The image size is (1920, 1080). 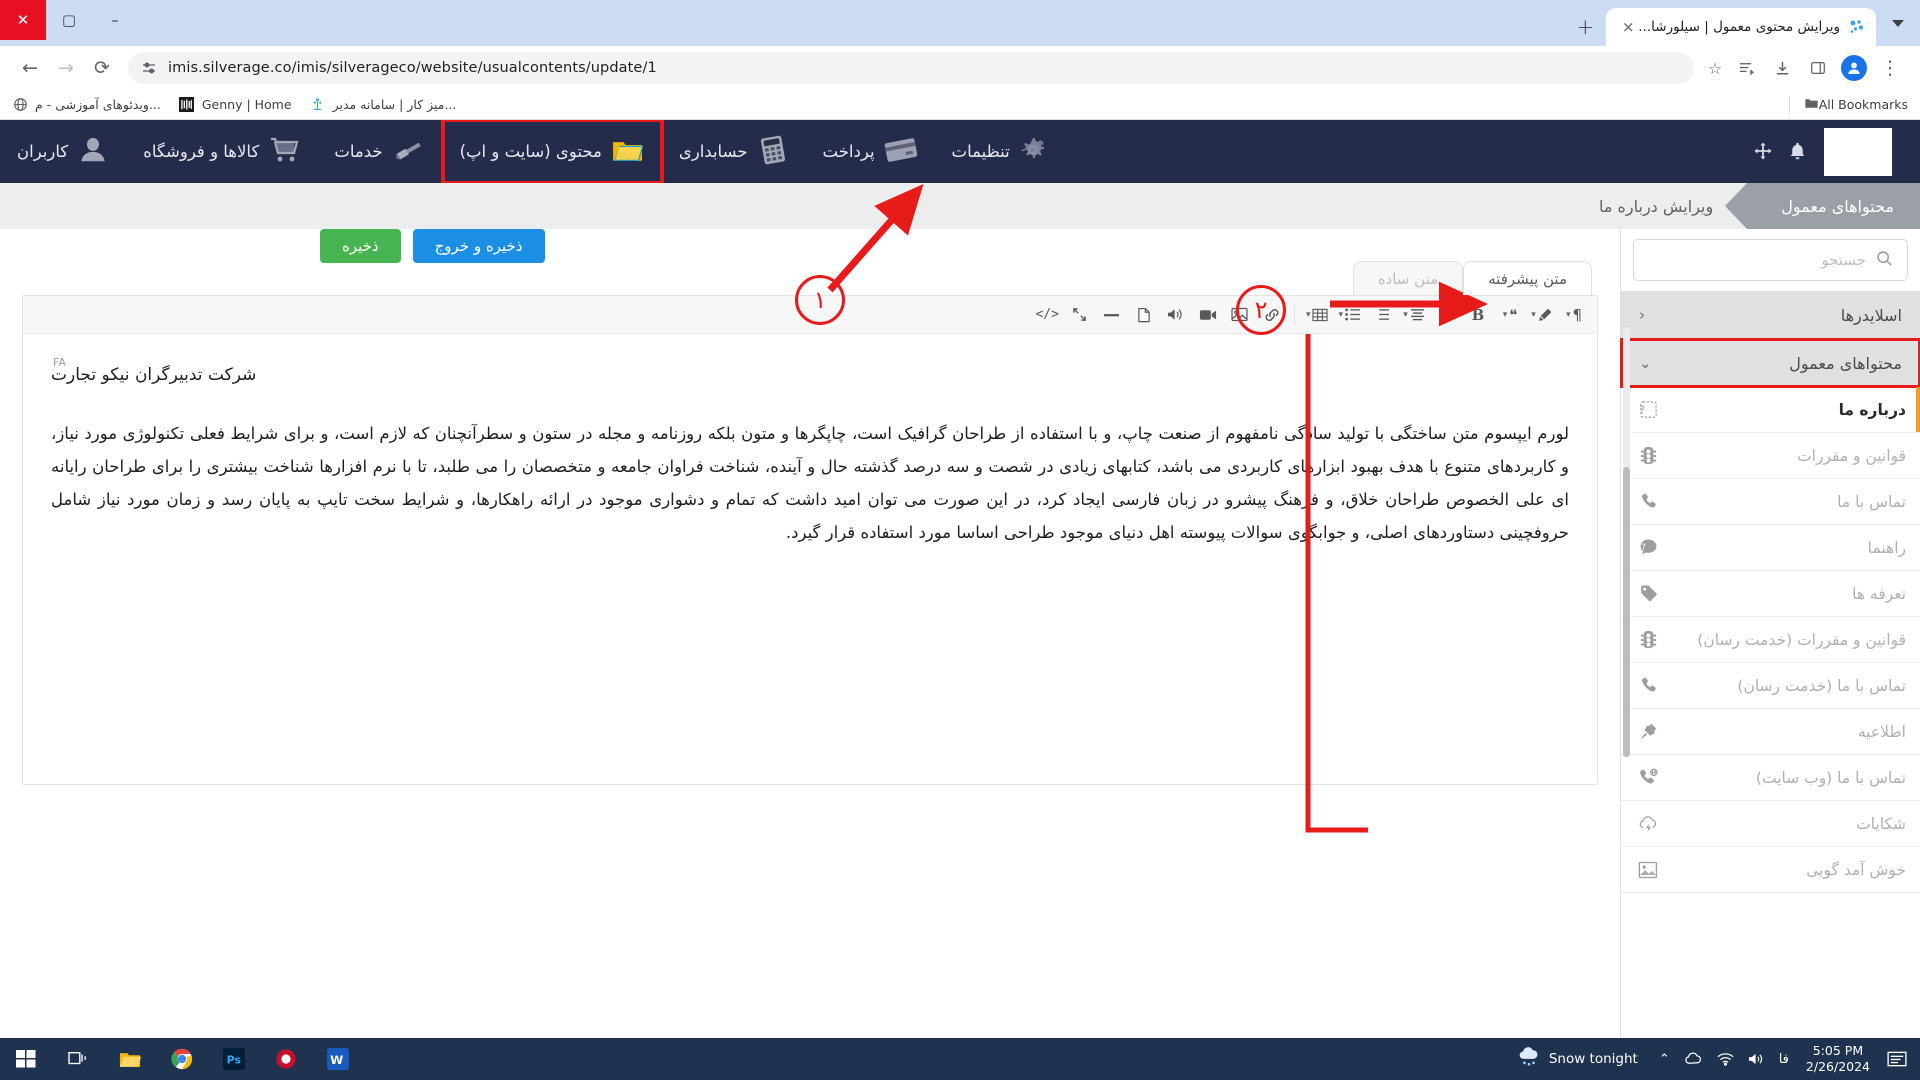 What do you see at coordinates (360, 246) in the screenshot?
I see `save-button: ذخیره` at bounding box center [360, 246].